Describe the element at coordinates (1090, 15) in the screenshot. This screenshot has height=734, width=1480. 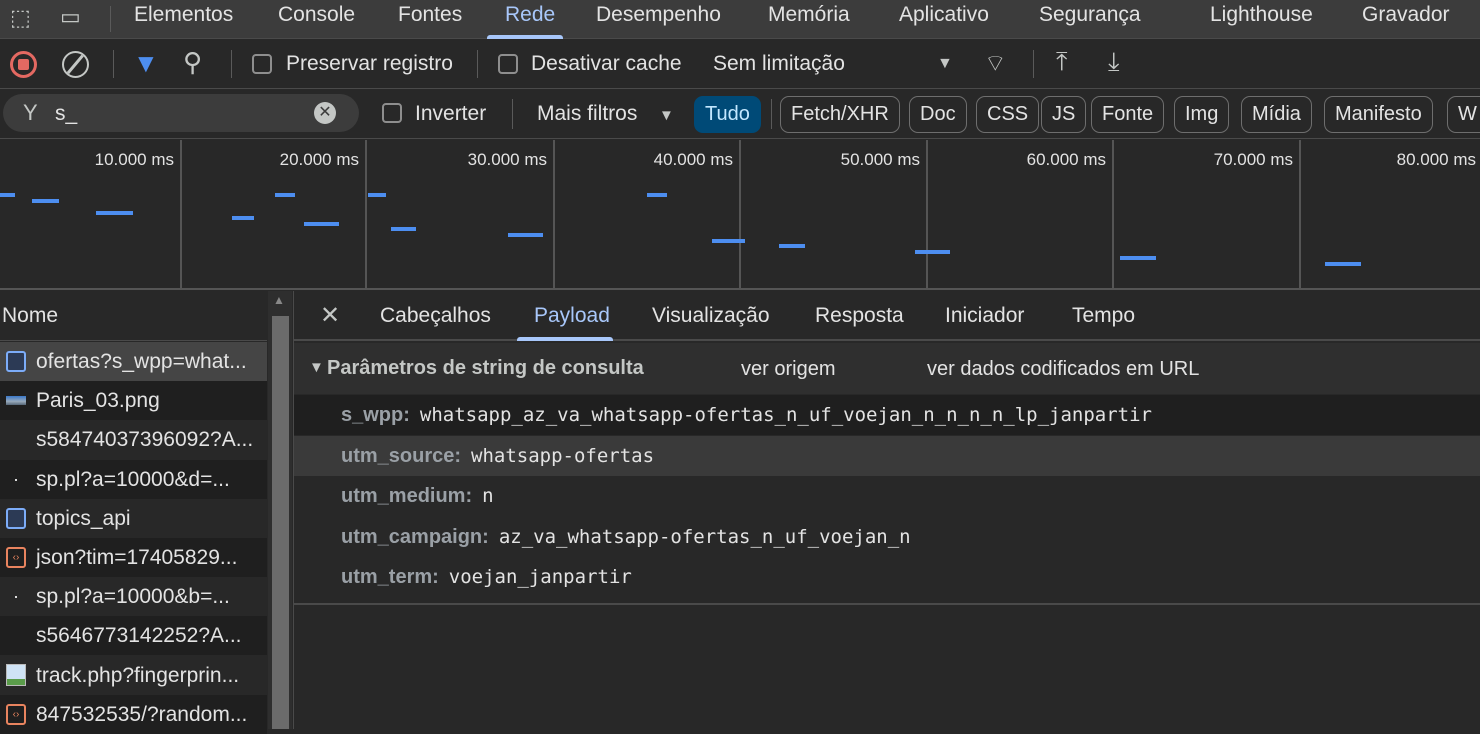
I see `tab-seguranca: Segurança` at that location.